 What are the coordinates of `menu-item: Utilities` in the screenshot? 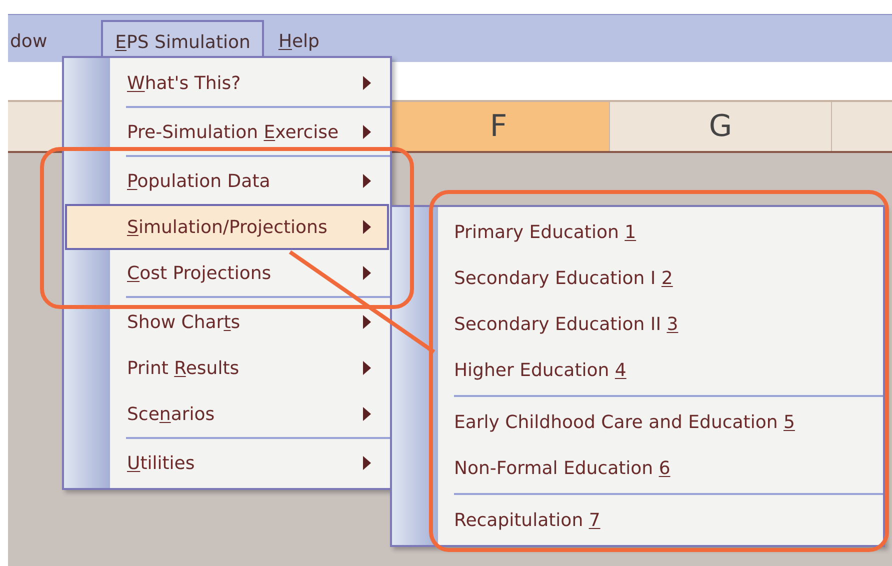 It's located at (227, 463).